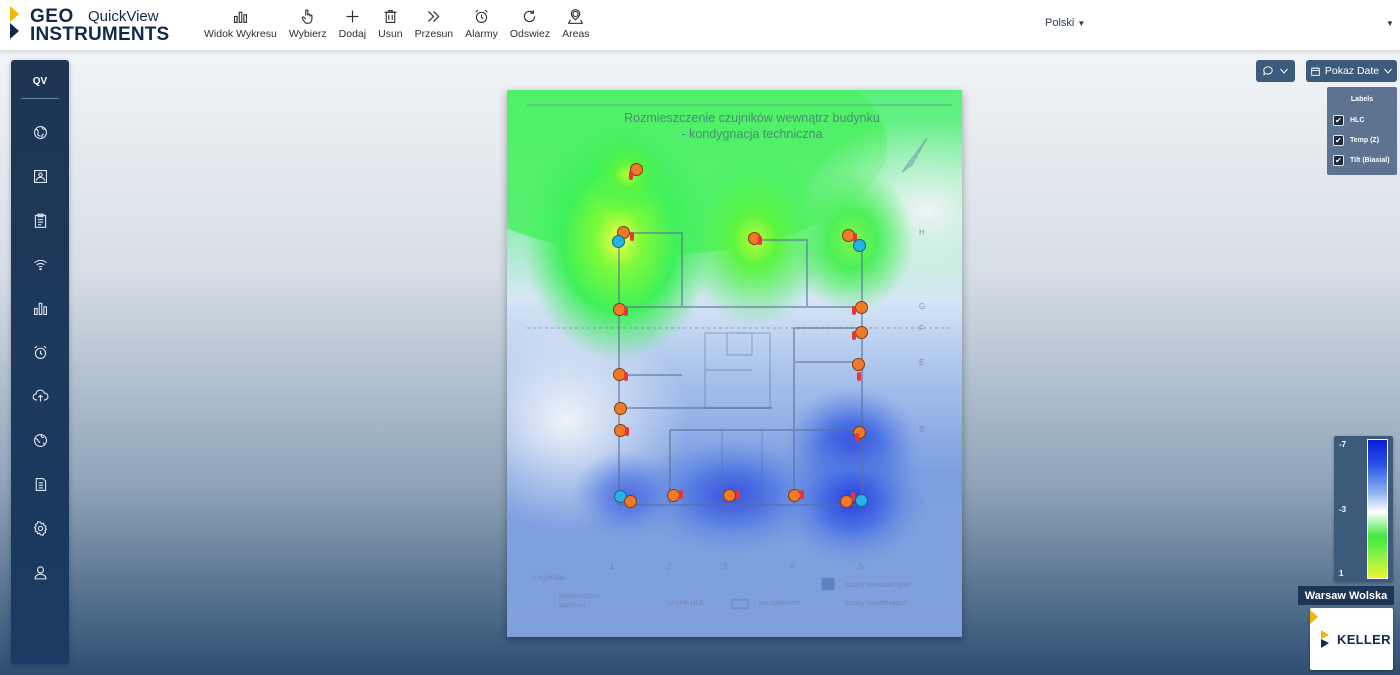 The image size is (1400, 675). What do you see at coordinates (123, 16) in the screenshot?
I see `logo-product-text: QuickView` at bounding box center [123, 16].